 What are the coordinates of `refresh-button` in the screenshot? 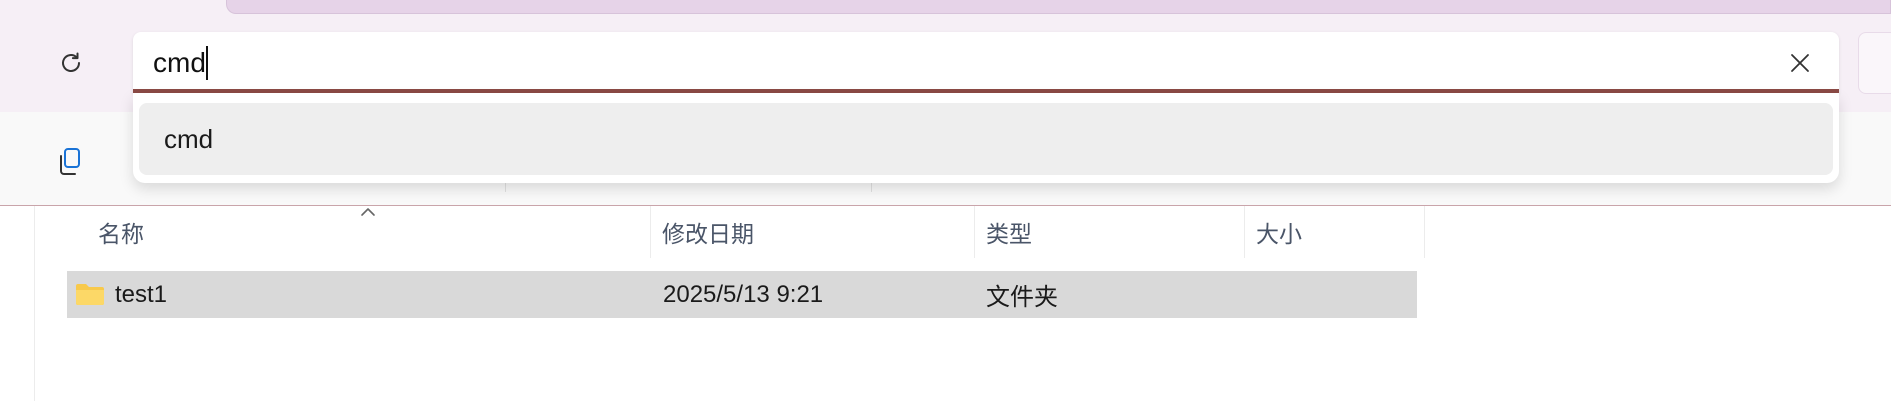 It's located at (71, 63).